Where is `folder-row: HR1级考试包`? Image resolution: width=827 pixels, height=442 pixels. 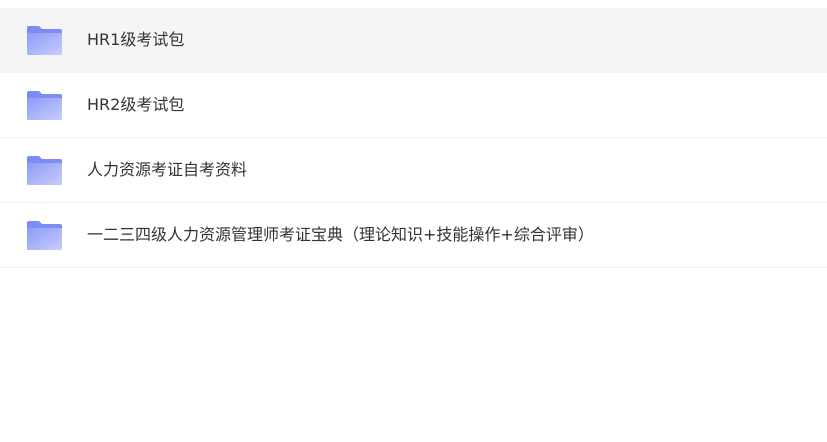
folder-row: HR1级考试包 is located at coordinates (413, 40).